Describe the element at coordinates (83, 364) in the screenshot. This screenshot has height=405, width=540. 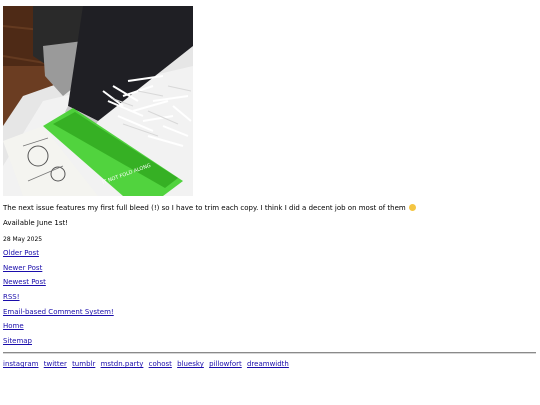
I see `social-link-tumblr: tumblr` at that location.